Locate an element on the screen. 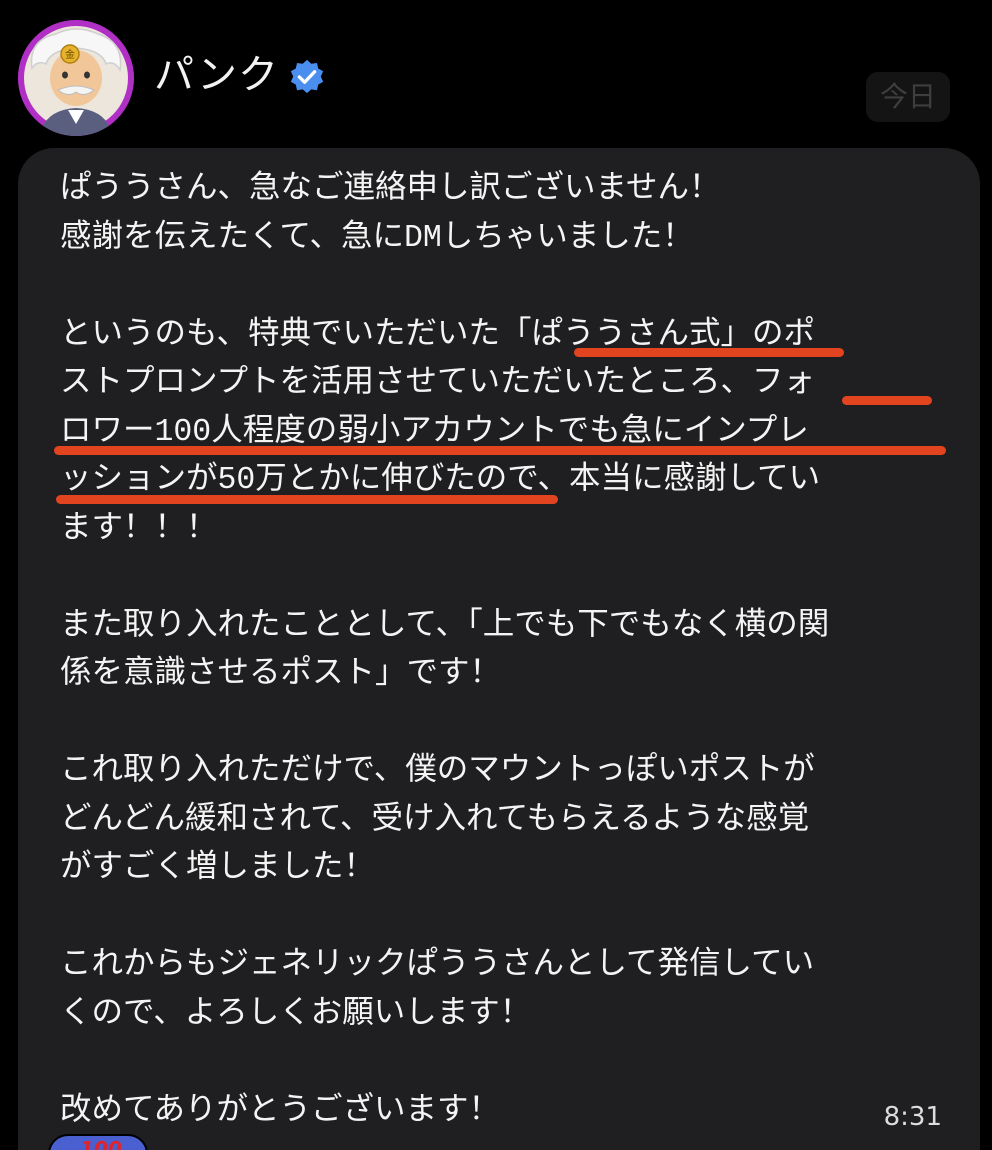  message-line: どんどん緩和されて、受け入れてもらえるような感覚 is located at coordinates (435, 820).